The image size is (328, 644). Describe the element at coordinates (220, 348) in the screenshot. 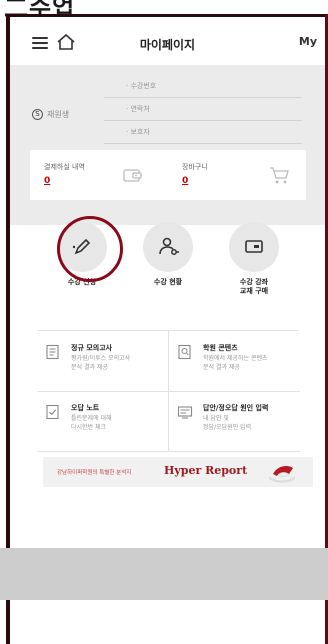

I see `grid-title: 학원 콘텐츠` at that location.